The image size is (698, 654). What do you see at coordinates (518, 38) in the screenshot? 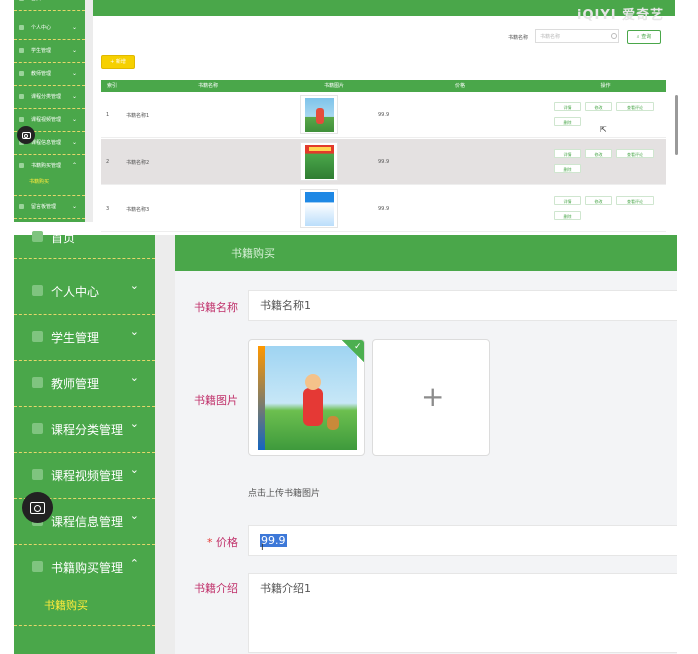
I see `search-label: 书籍名称` at bounding box center [518, 38].